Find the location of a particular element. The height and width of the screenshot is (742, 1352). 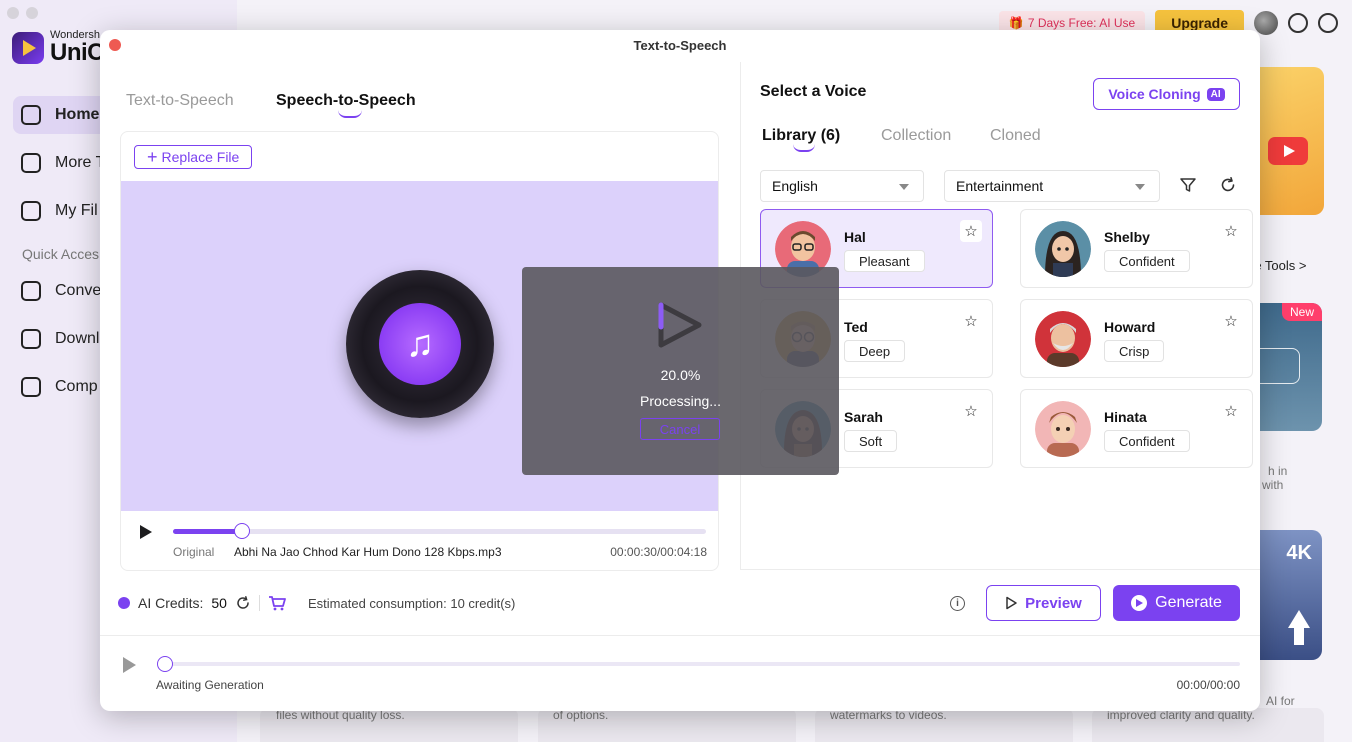

voice-cloning-label: Voice Cloning is located at coordinates (1154, 94).